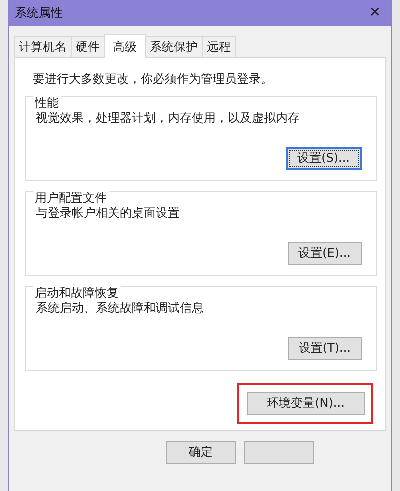  What do you see at coordinates (219, 46) in the screenshot?
I see `tab: 远程` at bounding box center [219, 46].